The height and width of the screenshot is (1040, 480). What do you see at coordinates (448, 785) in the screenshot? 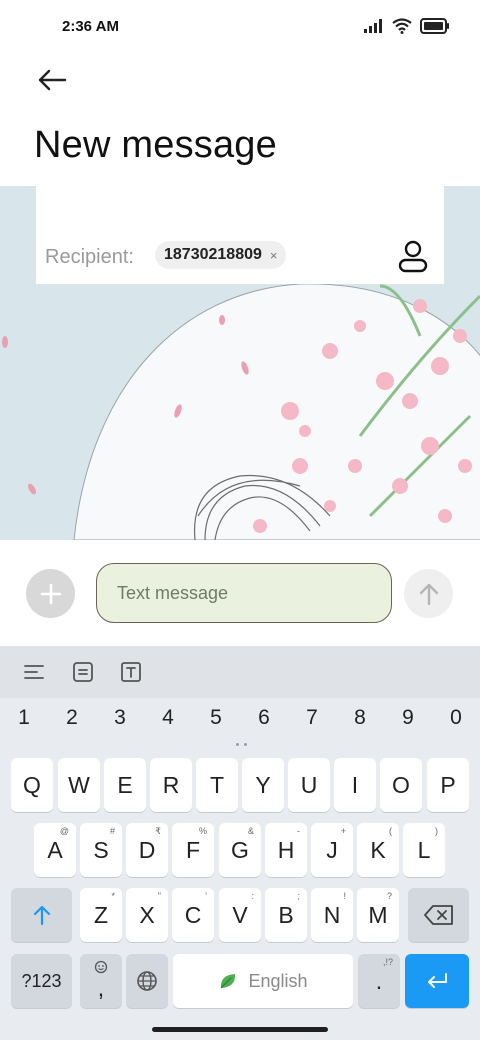
I see `key-letter: P` at bounding box center [448, 785].